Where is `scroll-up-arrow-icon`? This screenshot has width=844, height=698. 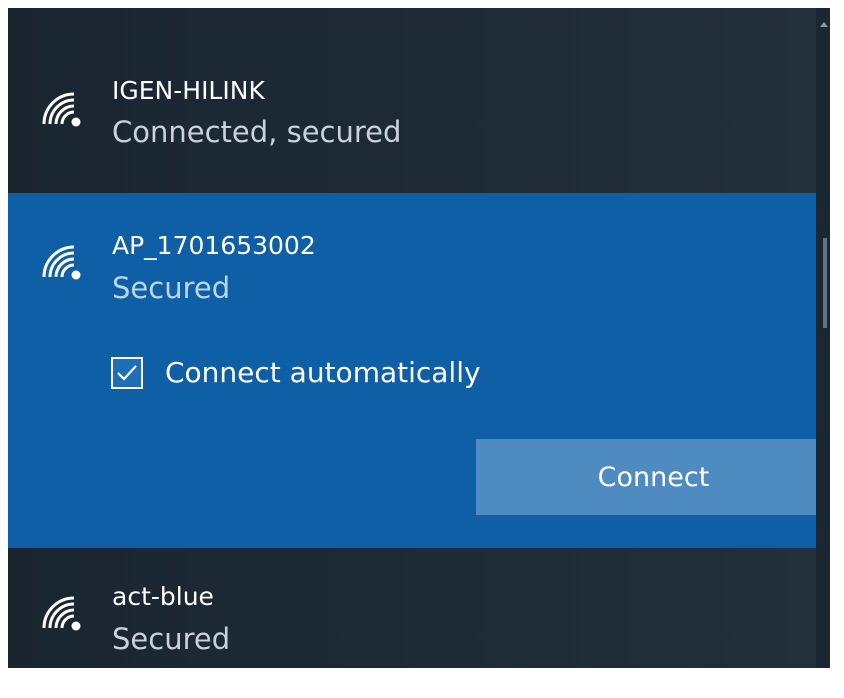 scroll-up-arrow-icon is located at coordinates (824, 24).